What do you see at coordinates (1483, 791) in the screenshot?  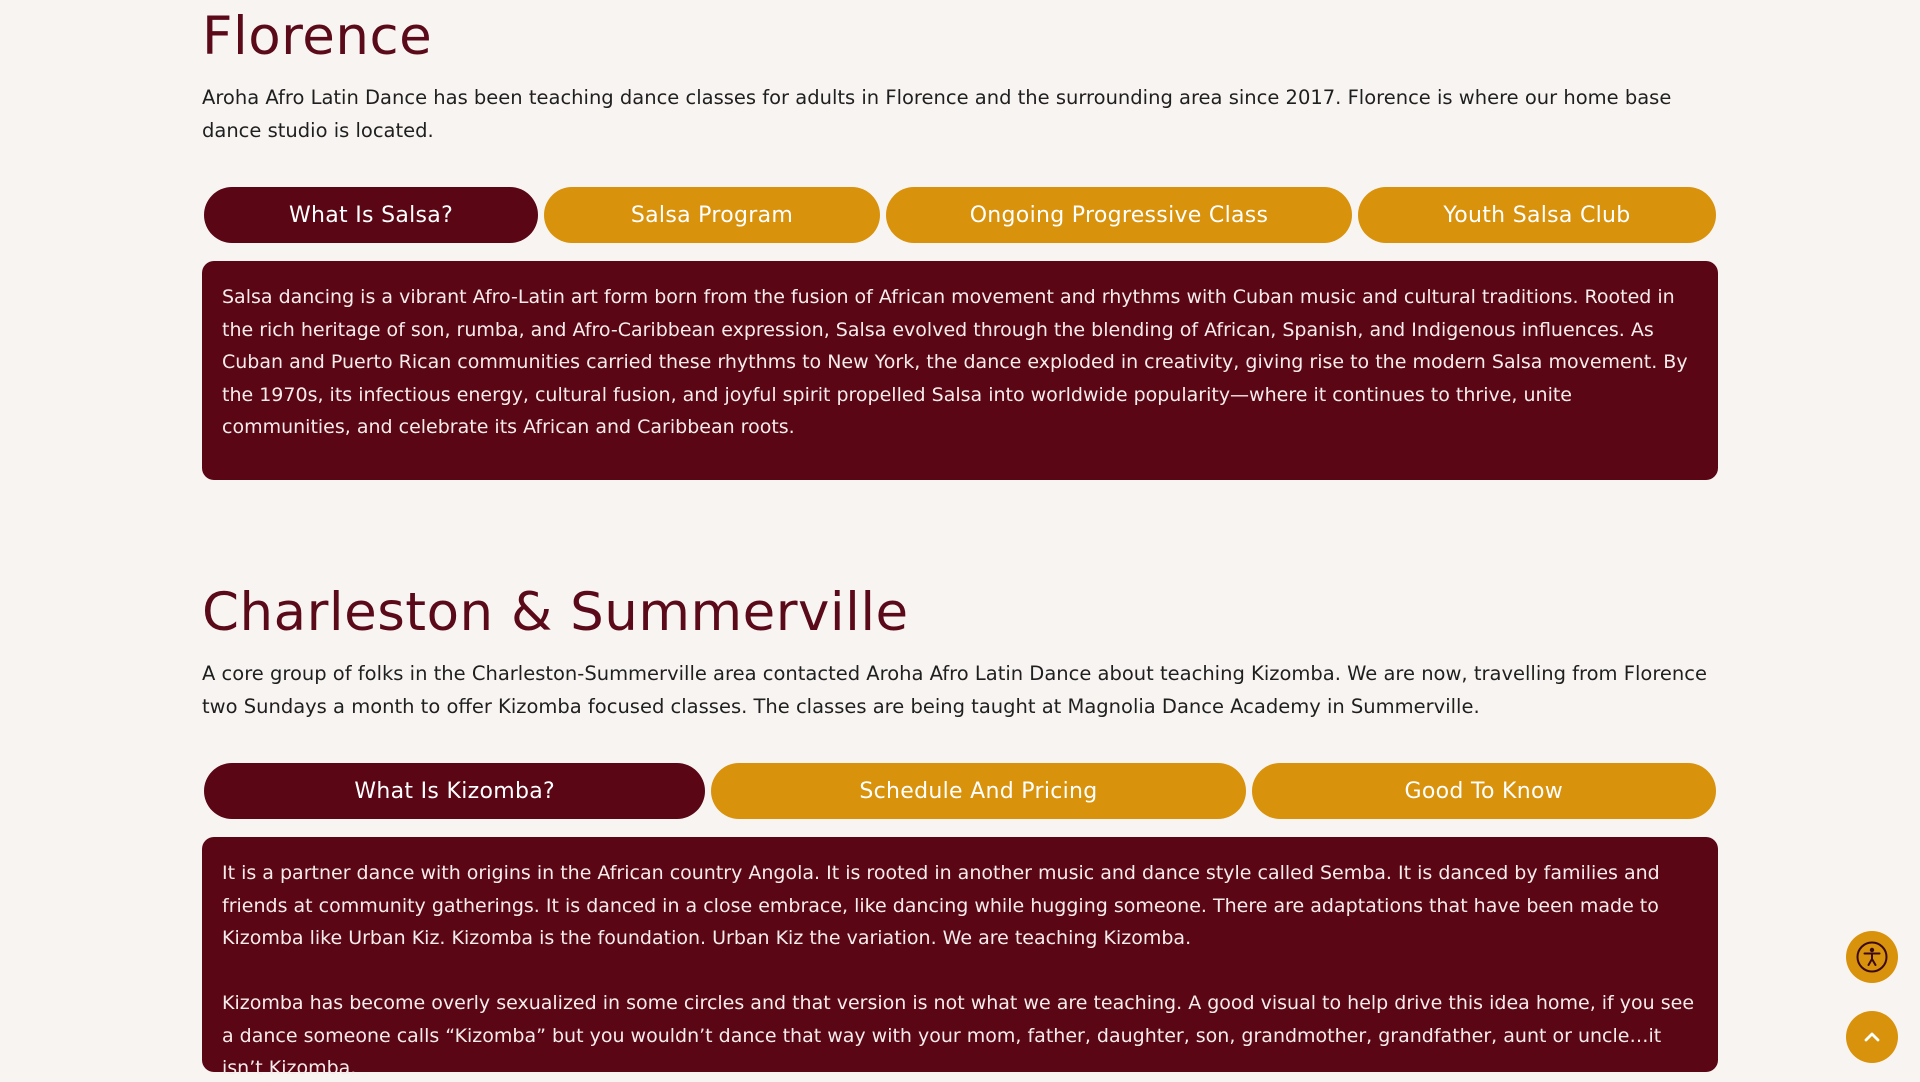 I see `tab-good-to-know: Good To Know` at bounding box center [1483, 791].